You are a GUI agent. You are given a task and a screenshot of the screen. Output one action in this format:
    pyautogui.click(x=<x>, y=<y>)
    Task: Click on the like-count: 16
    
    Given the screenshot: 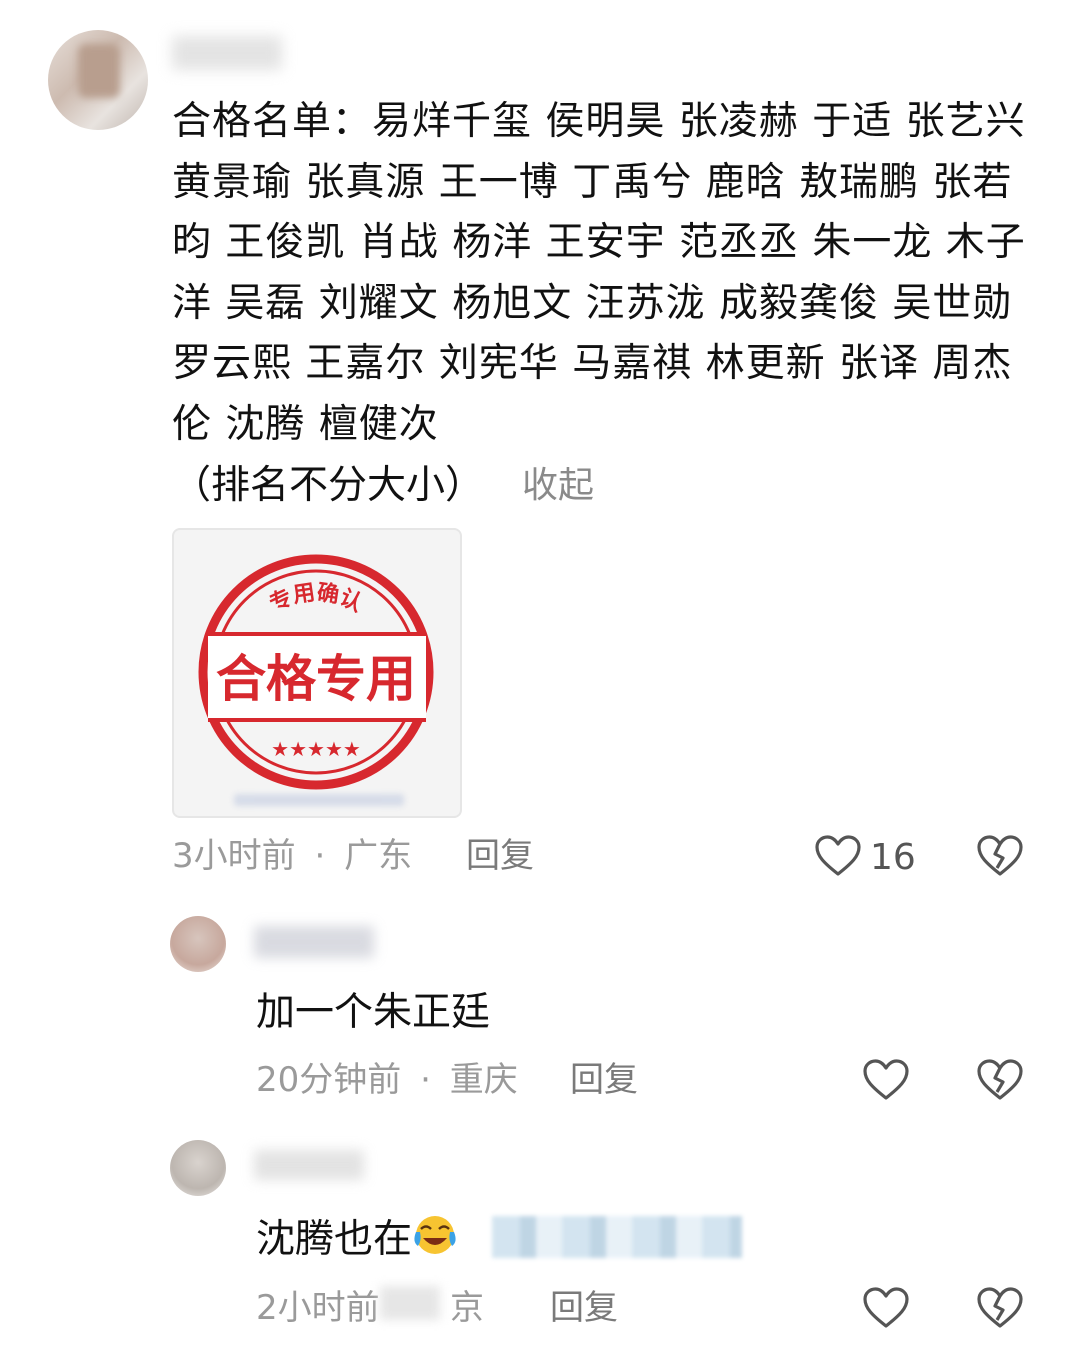 What is the action you would take?
    pyautogui.click(x=893, y=857)
    